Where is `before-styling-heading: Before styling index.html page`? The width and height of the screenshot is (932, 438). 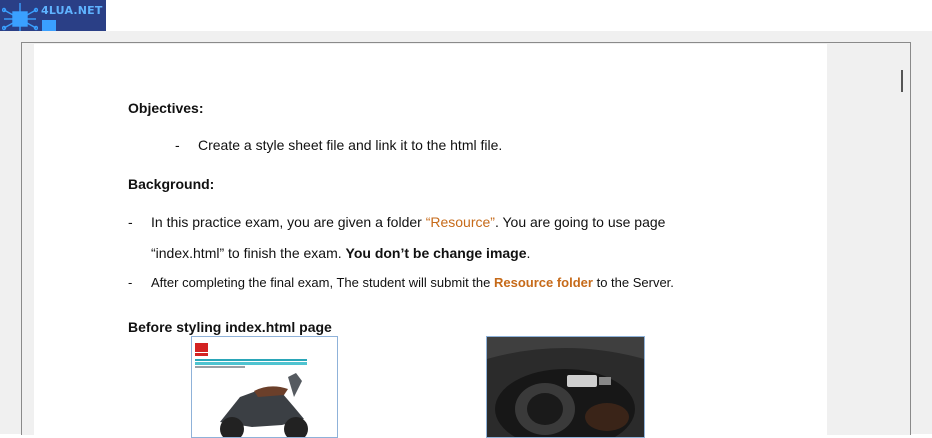 before-styling-heading: Before styling index.html page is located at coordinates (230, 327).